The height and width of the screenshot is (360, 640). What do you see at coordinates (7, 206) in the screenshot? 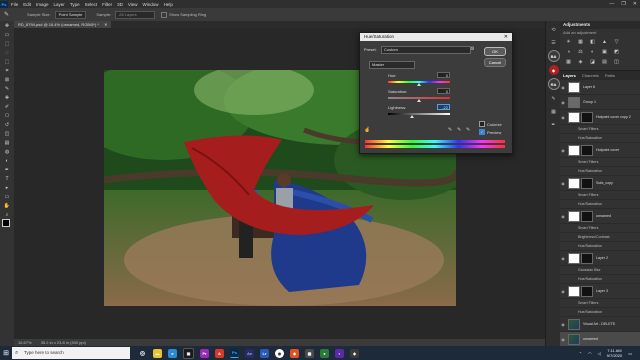
I see `hand-tool-icon: ✋` at bounding box center [7, 206].